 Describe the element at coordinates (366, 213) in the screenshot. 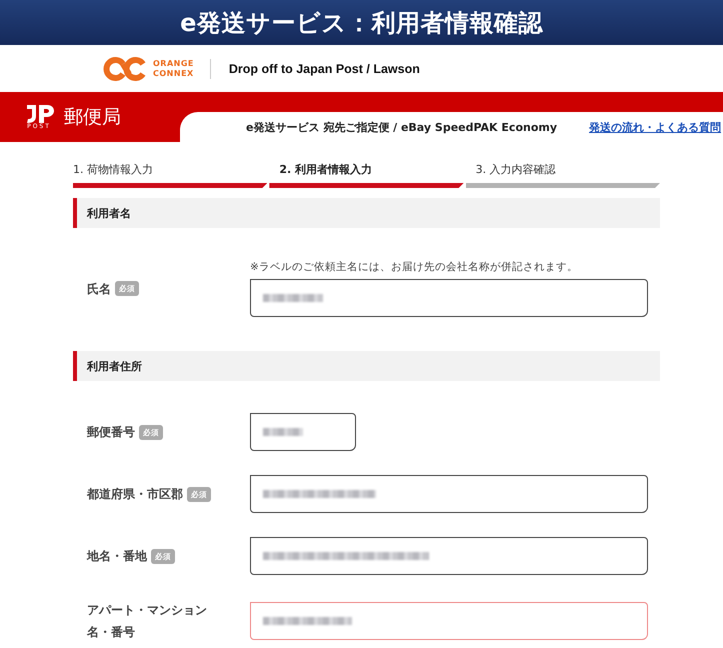

I see `section-heading: 利用者名` at that location.